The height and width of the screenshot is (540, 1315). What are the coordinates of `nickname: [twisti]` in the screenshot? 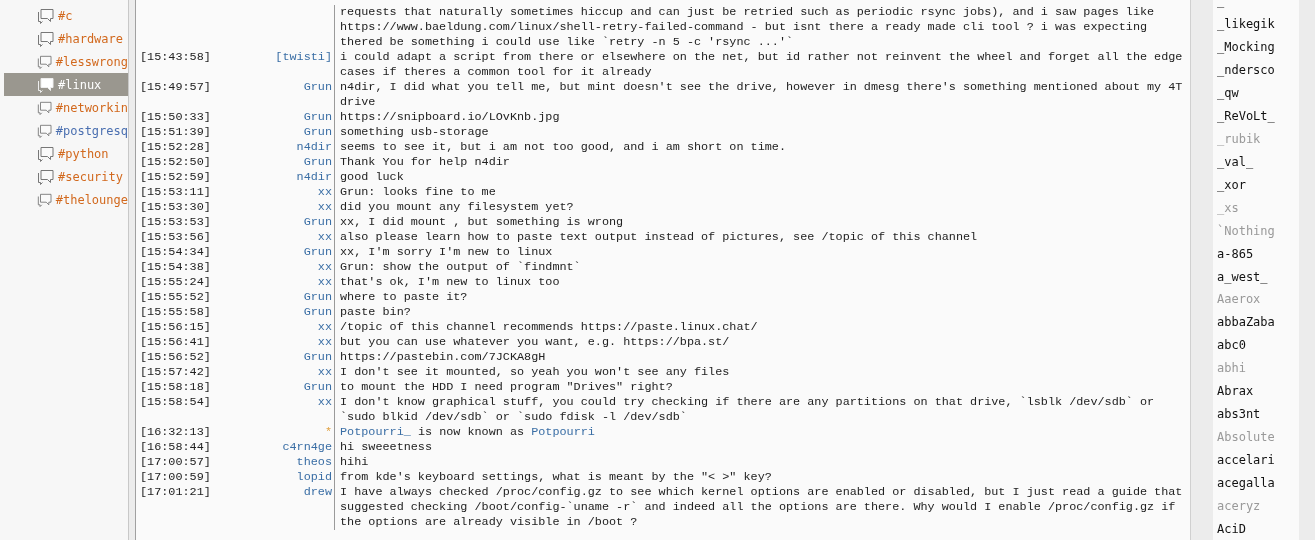 It's located at (303, 58).